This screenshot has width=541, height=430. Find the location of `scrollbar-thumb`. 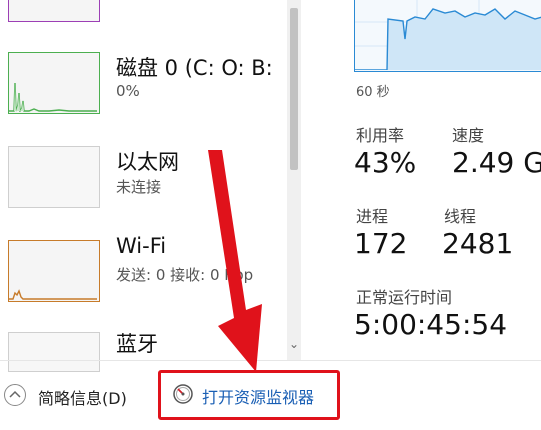

scrollbar-thumb is located at coordinates (294, 89).